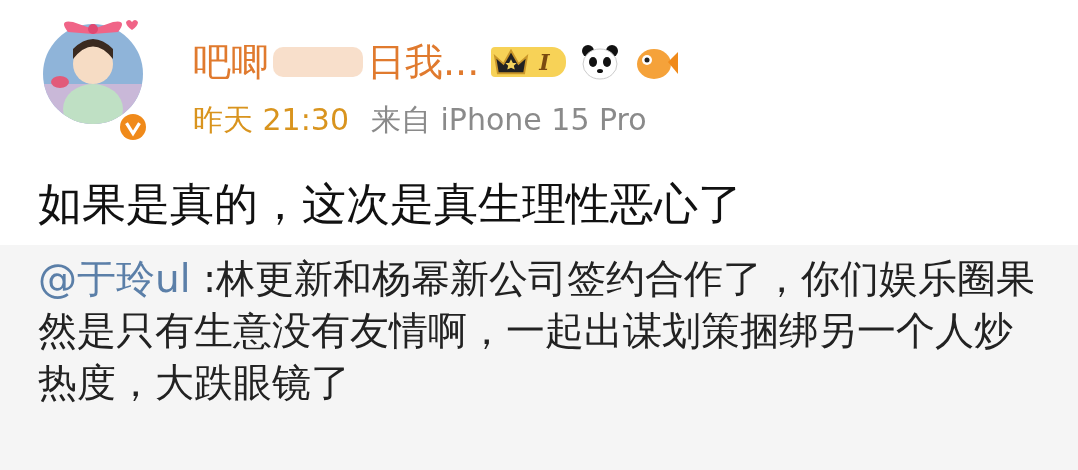 This screenshot has height=470, width=1078. I want to click on post-text: 如果是真的，这次是真生理性恶心了, so click(390, 204).